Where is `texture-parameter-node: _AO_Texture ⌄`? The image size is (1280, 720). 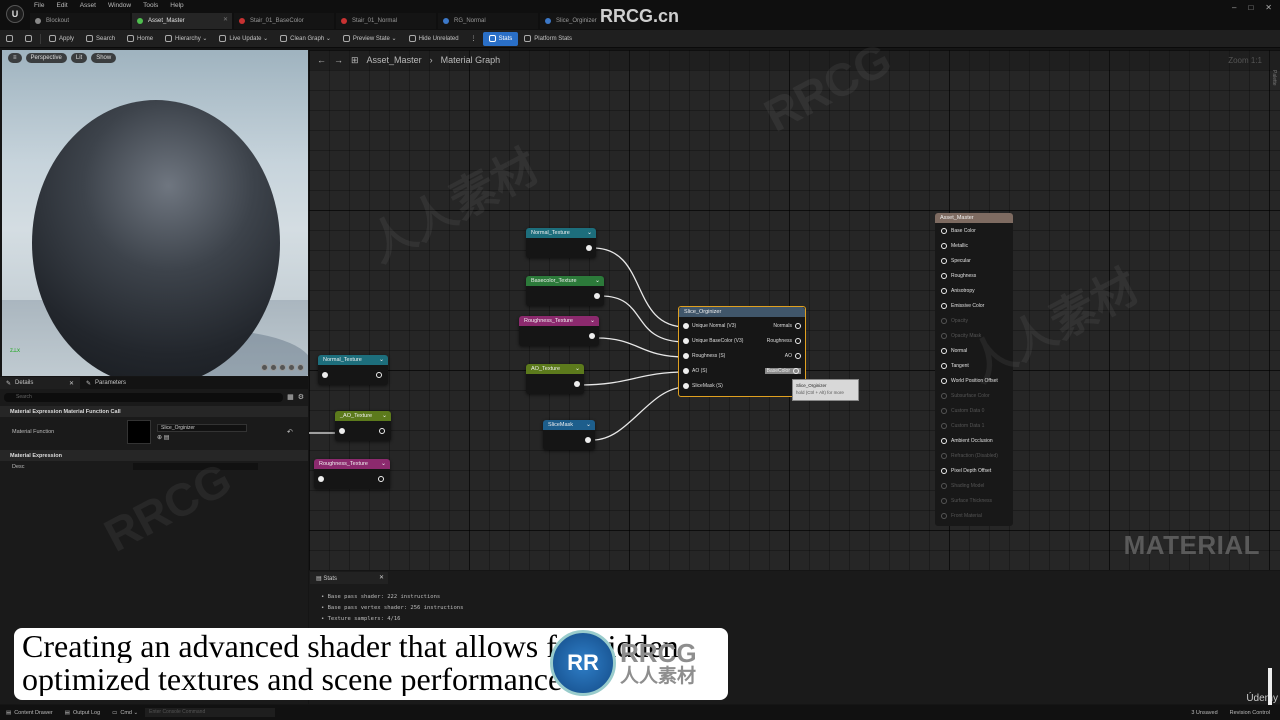 texture-parameter-node: _AO_Texture ⌄ is located at coordinates (363, 426).